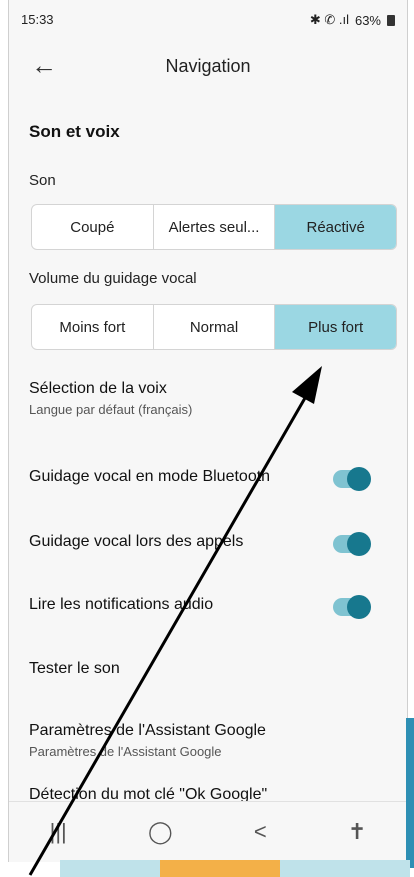 This screenshot has width=414, height=877. What do you see at coordinates (147, 730) in the screenshot?
I see `assistant-settings-title: Paramètres de l'Assistant Google` at bounding box center [147, 730].